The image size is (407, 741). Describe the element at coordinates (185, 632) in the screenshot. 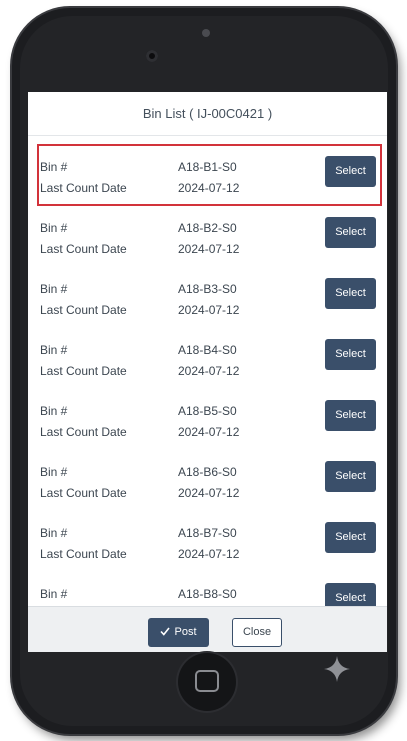

I see `post-button-label: Post` at that location.